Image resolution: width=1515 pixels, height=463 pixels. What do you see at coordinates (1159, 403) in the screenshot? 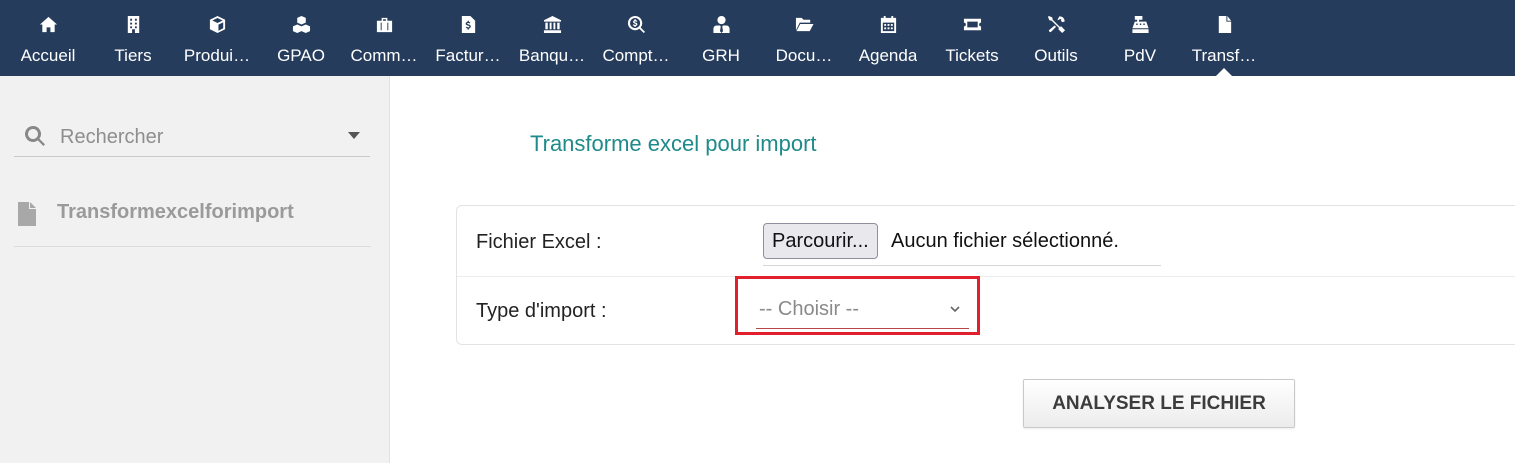
I see `analyze-file-button: ANALYSER LE FICHIER` at bounding box center [1159, 403].